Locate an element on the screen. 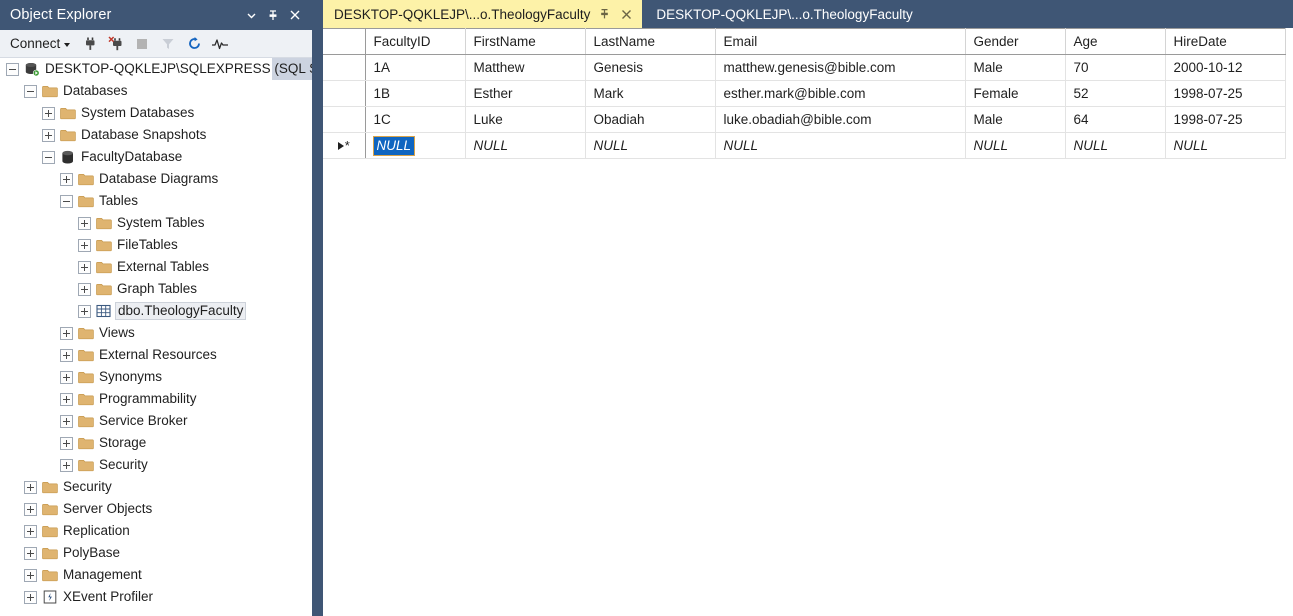 The width and height of the screenshot is (1293, 616). column-header-gender: Gender is located at coordinates (1015, 41).